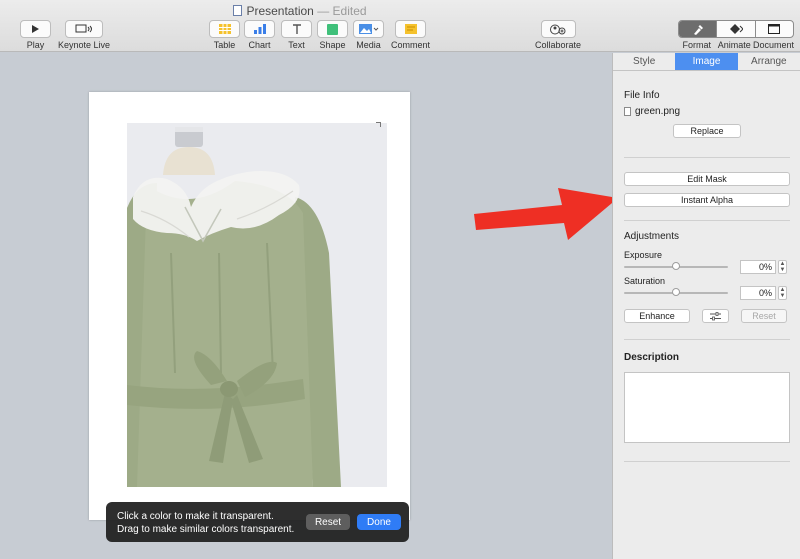 This screenshot has width=800, height=559. I want to click on tab-style: Style, so click(644, 61).